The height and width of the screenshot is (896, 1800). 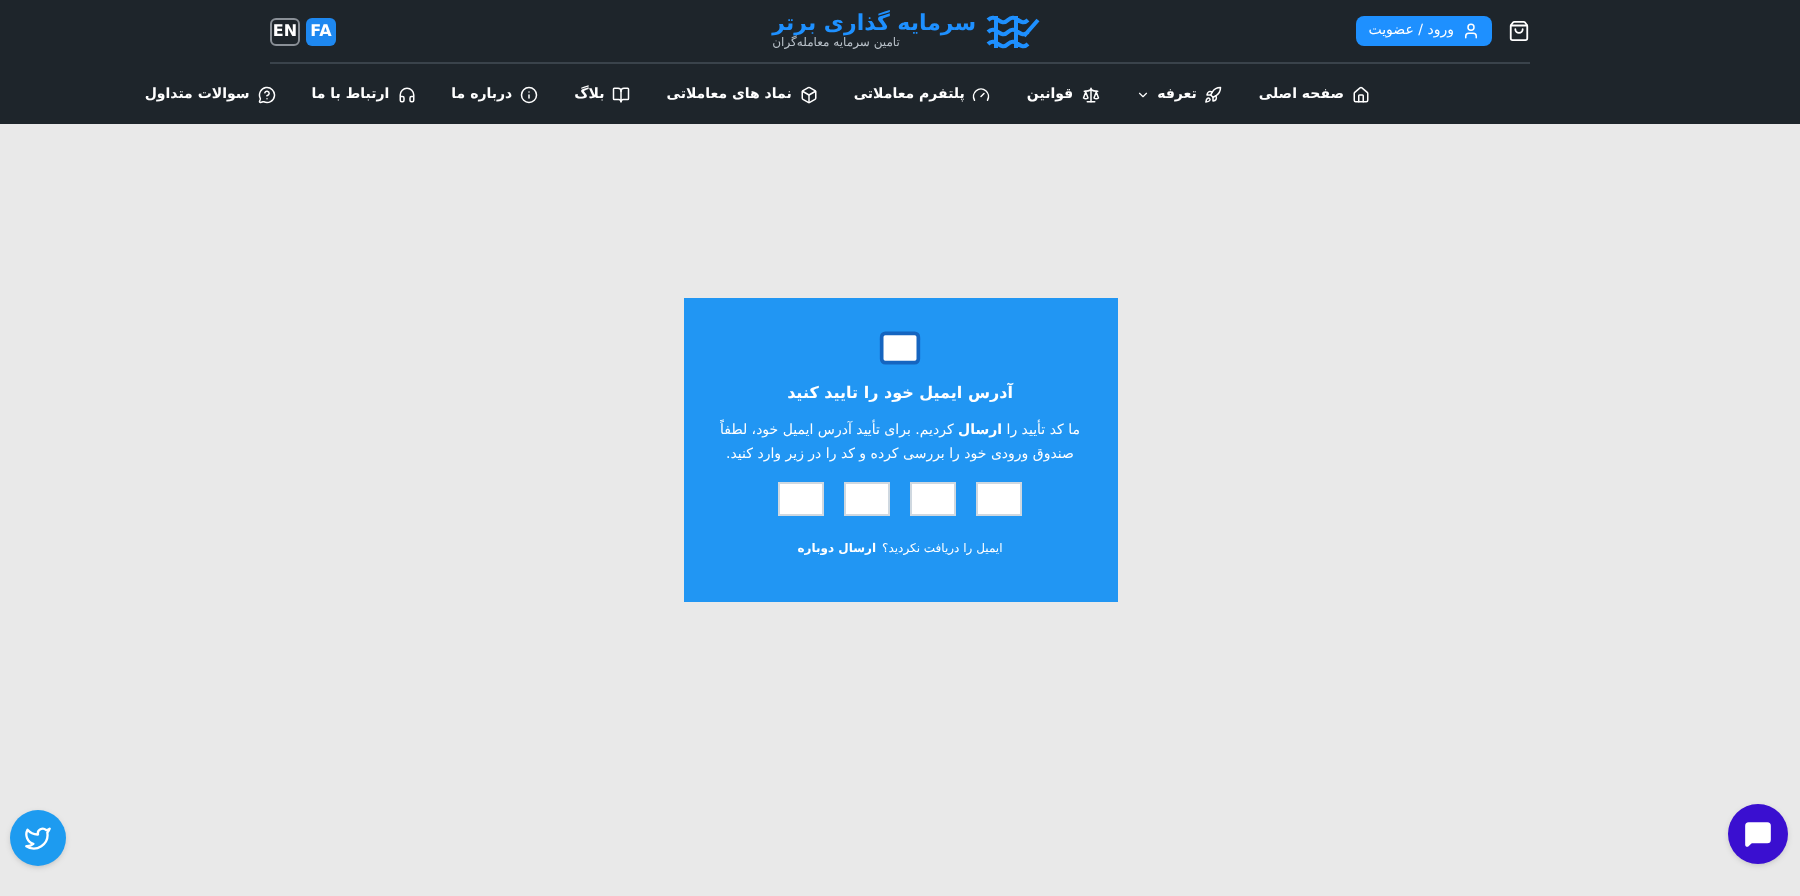 I want to click on shopping-bag-icon, so click(x=1519, y=31).